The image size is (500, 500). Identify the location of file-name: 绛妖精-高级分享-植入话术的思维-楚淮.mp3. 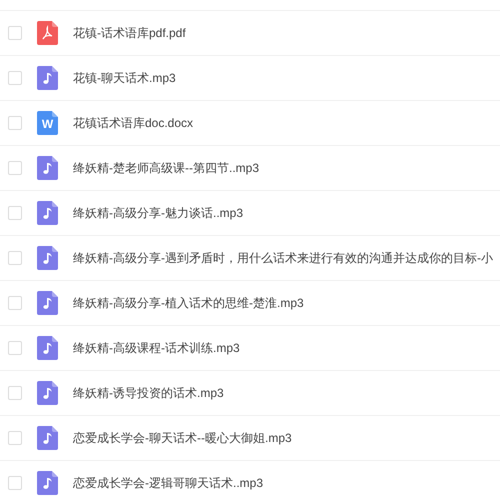
(188, 303).